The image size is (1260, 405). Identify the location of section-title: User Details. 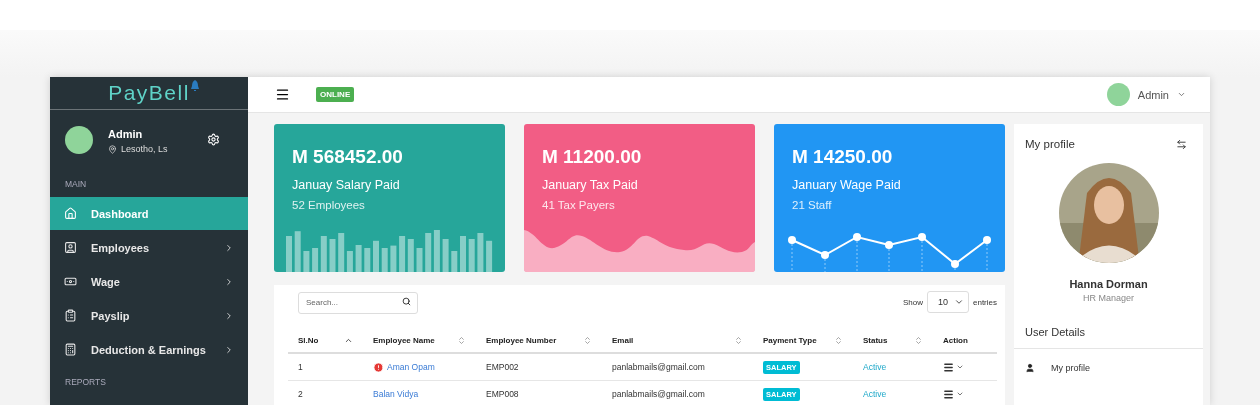
(1108, 326).